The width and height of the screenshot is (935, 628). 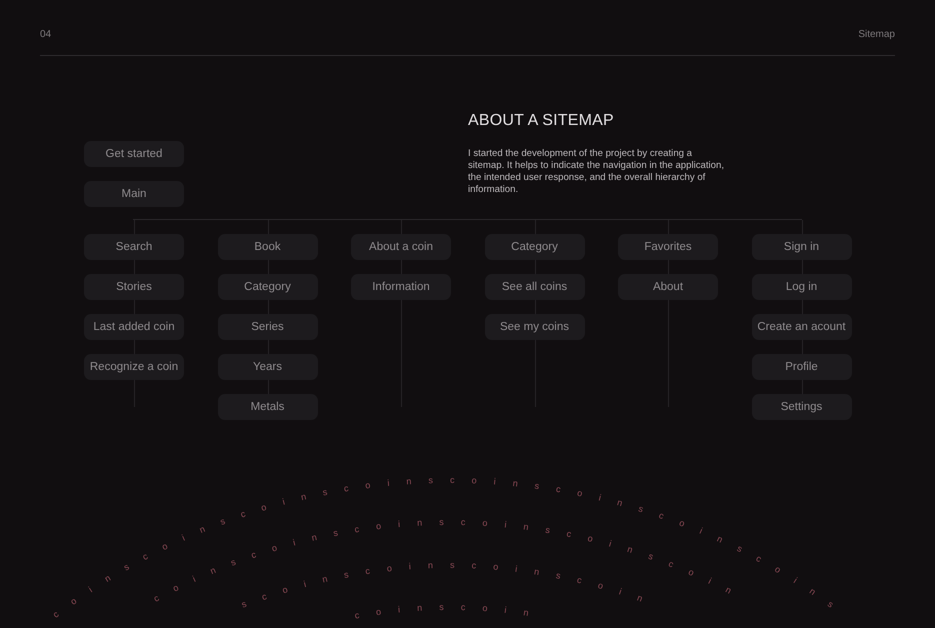 I want to click on sitemap-node: Book, so click(x=268, y=247).